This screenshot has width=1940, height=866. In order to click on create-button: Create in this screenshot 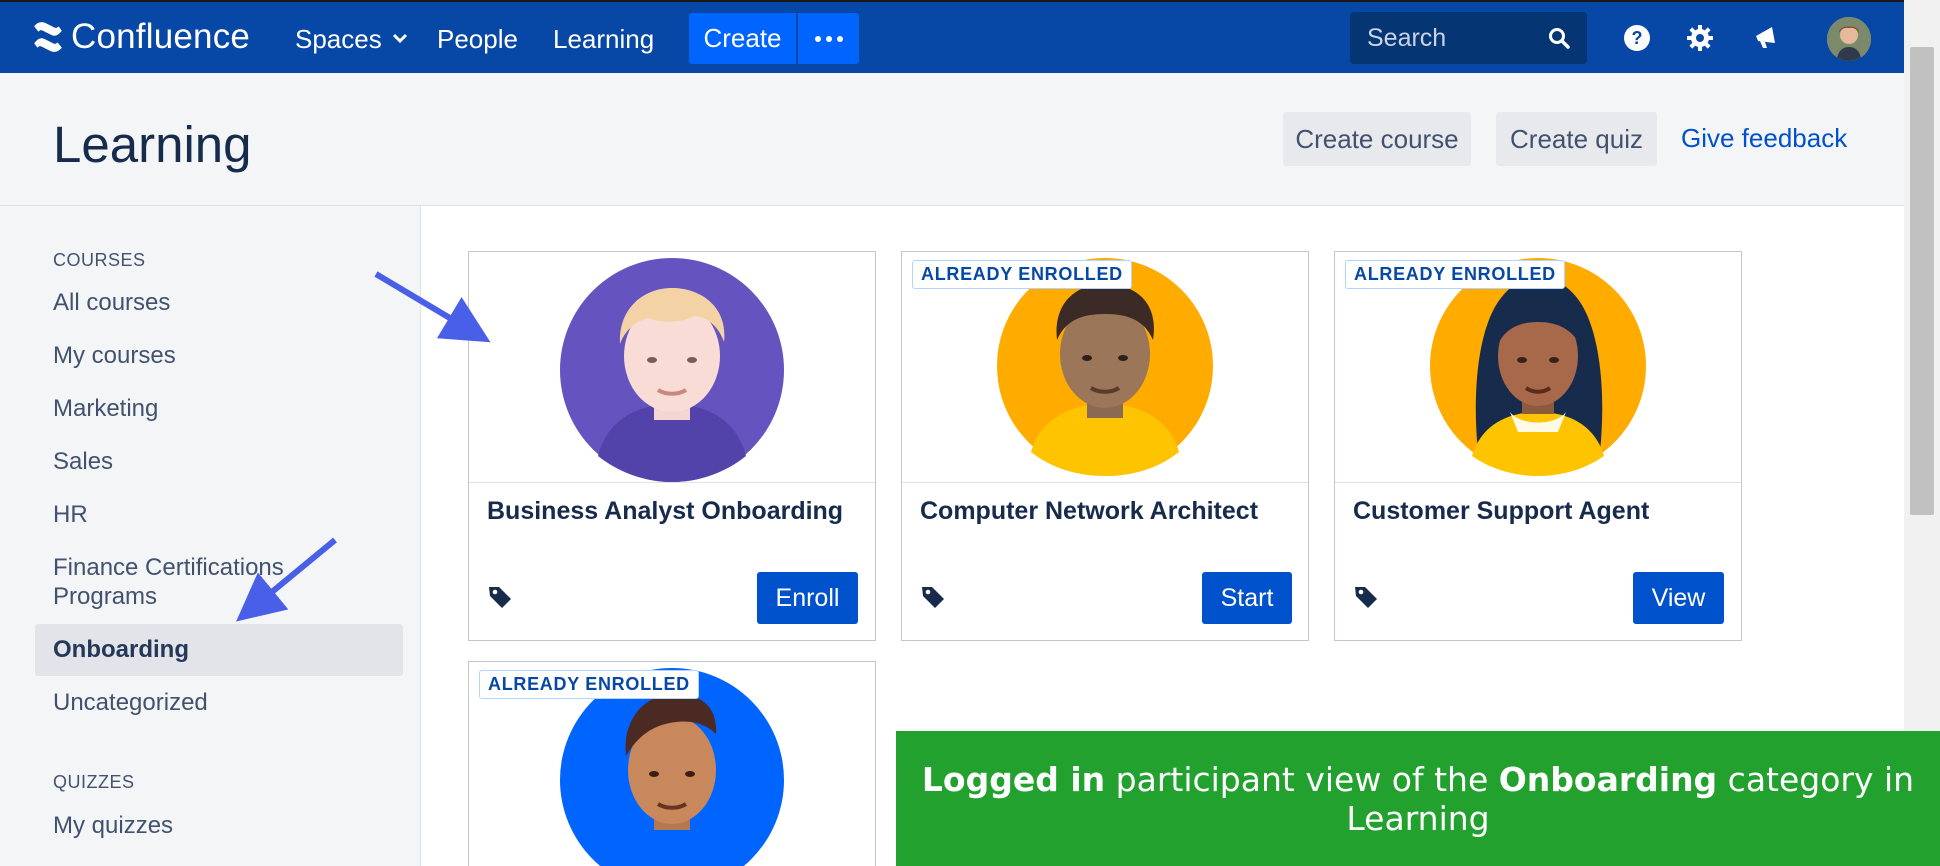, I will do `click(742, 38)`.